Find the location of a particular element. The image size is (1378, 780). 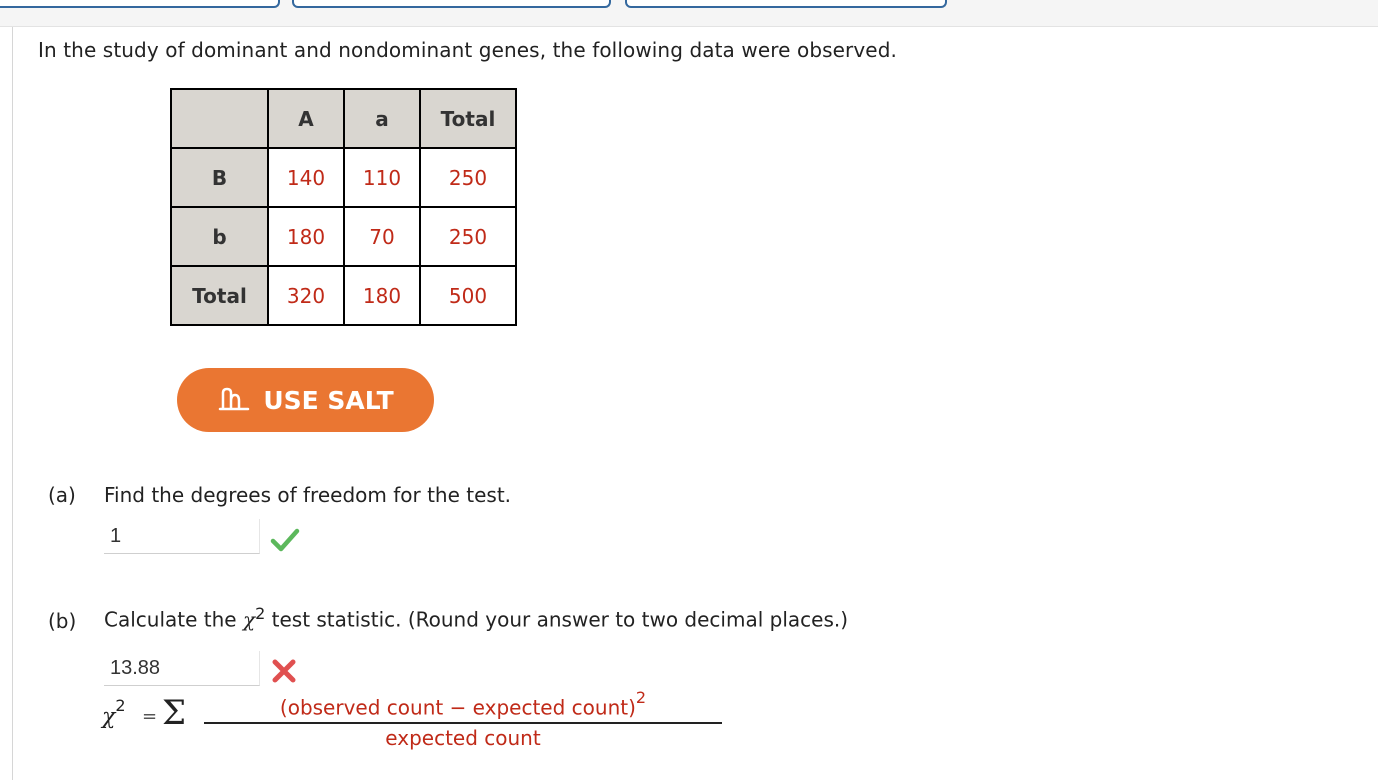

table-header-row: A a Total is located at coordinates (343, 118).